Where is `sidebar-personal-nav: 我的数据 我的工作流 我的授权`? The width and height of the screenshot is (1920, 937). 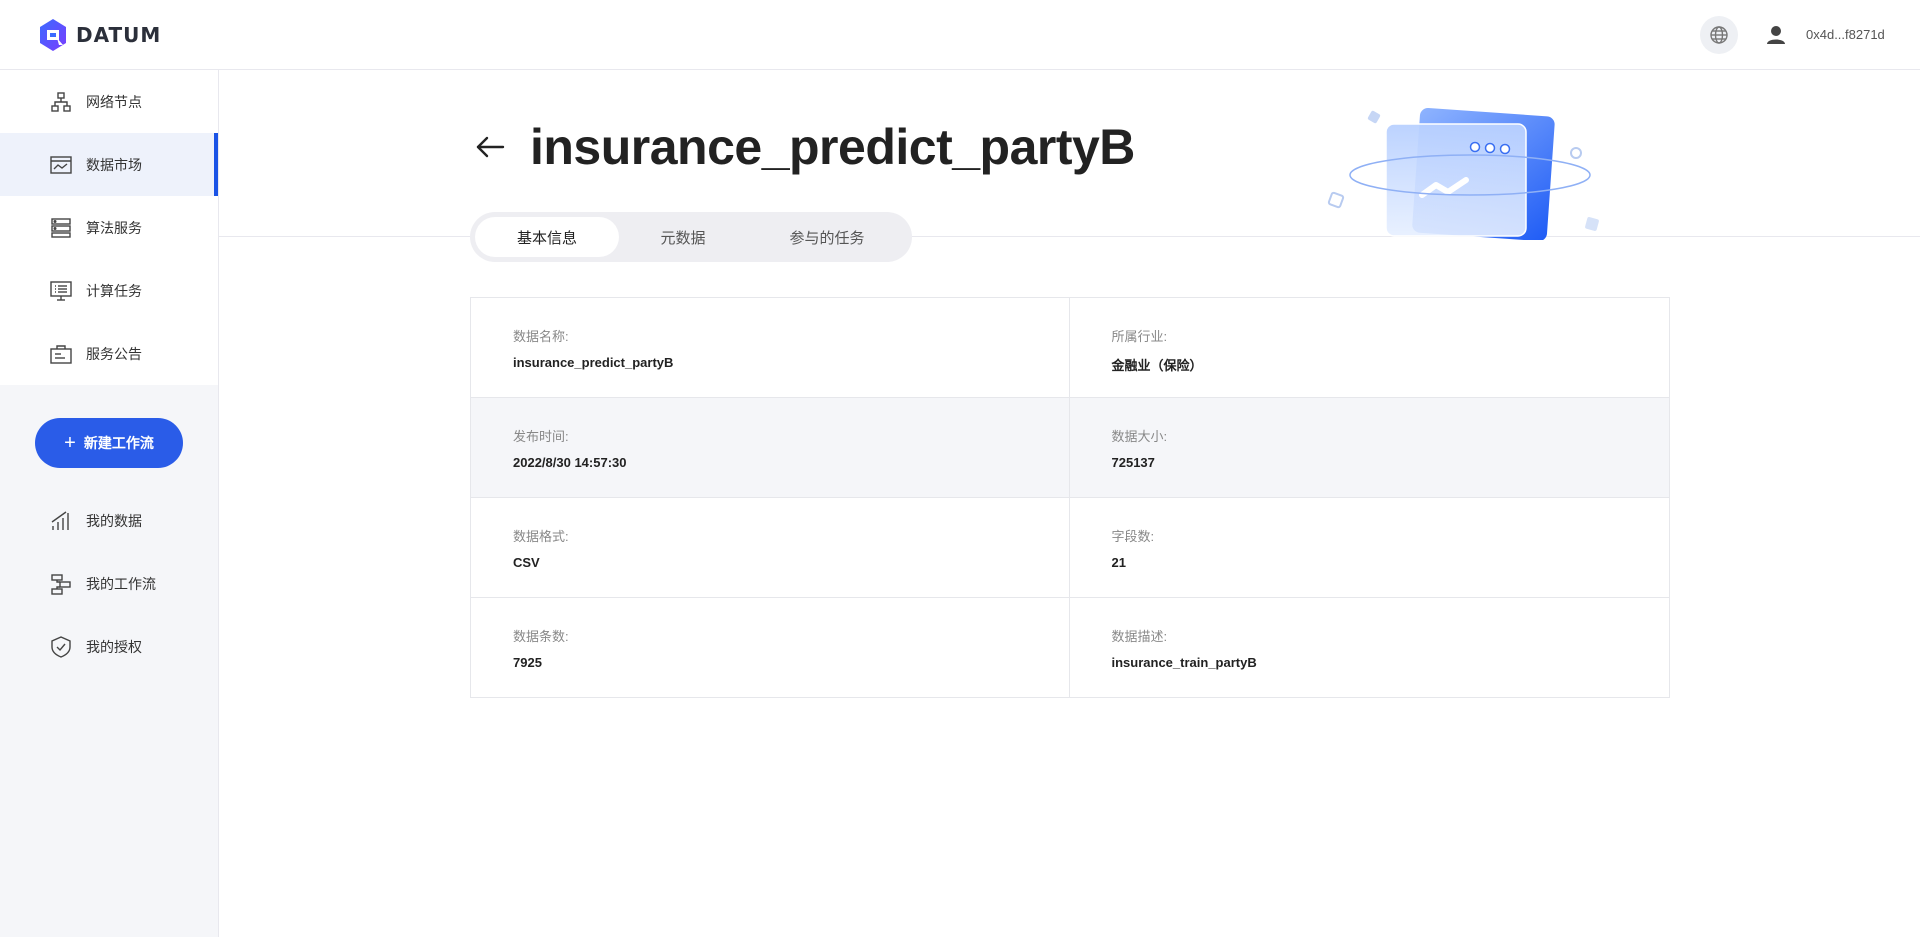 sidebar-personal-nav: 我的数据 我的工作流 我的授权 is located at coordinates (109, 583).